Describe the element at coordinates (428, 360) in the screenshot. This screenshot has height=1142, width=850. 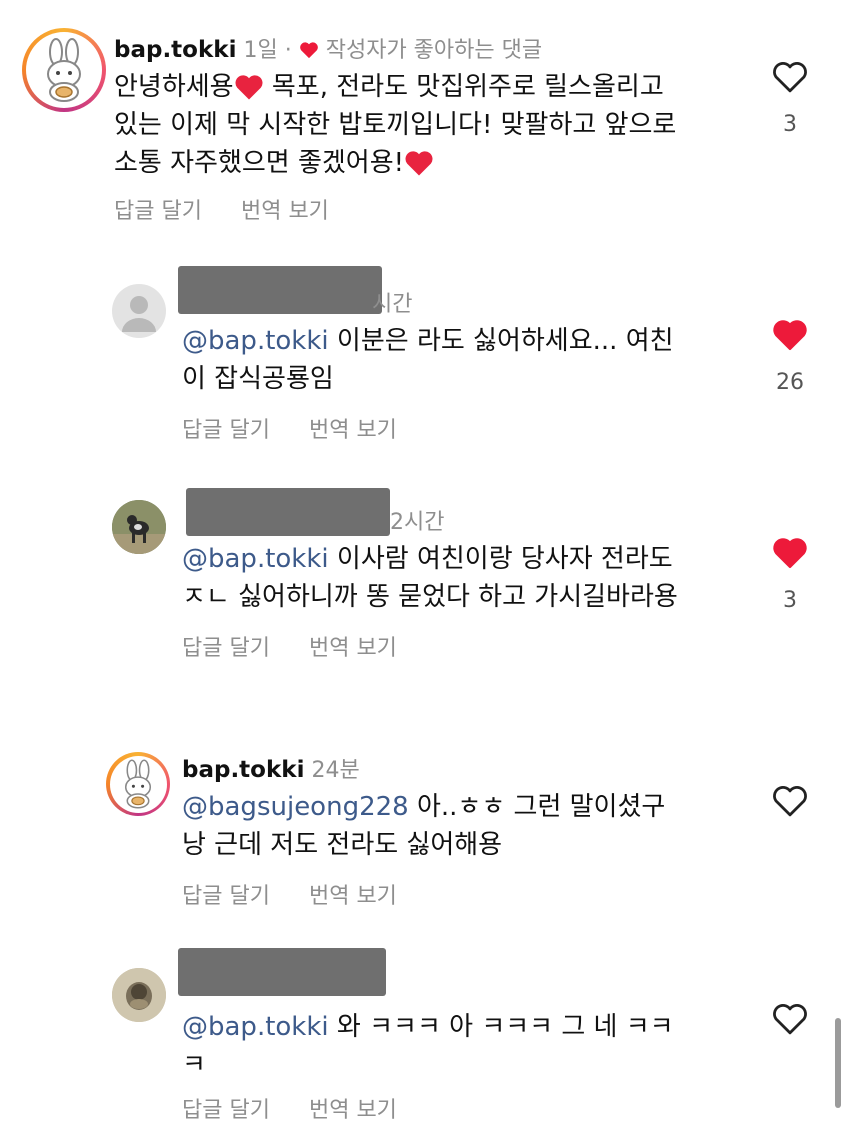
I see `comment-text: @bap.tokki 이분은 라도 싫어하세요... 여친 이 잡식공룡임` at that location.